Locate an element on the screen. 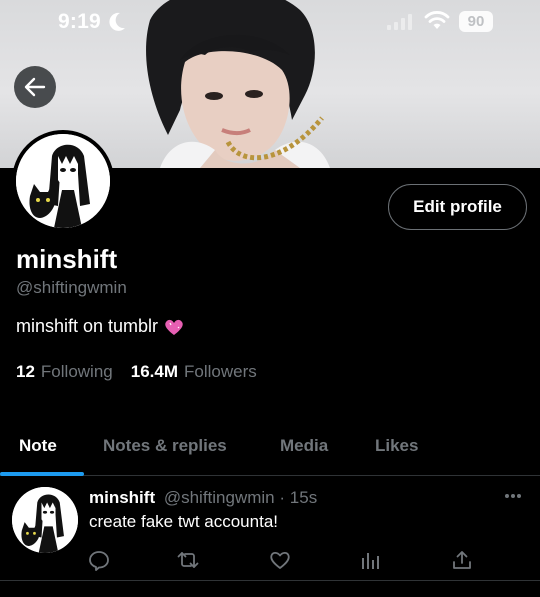  follow-stats: 12 Following 16.4M Followers is located at coordinates (136, 372).